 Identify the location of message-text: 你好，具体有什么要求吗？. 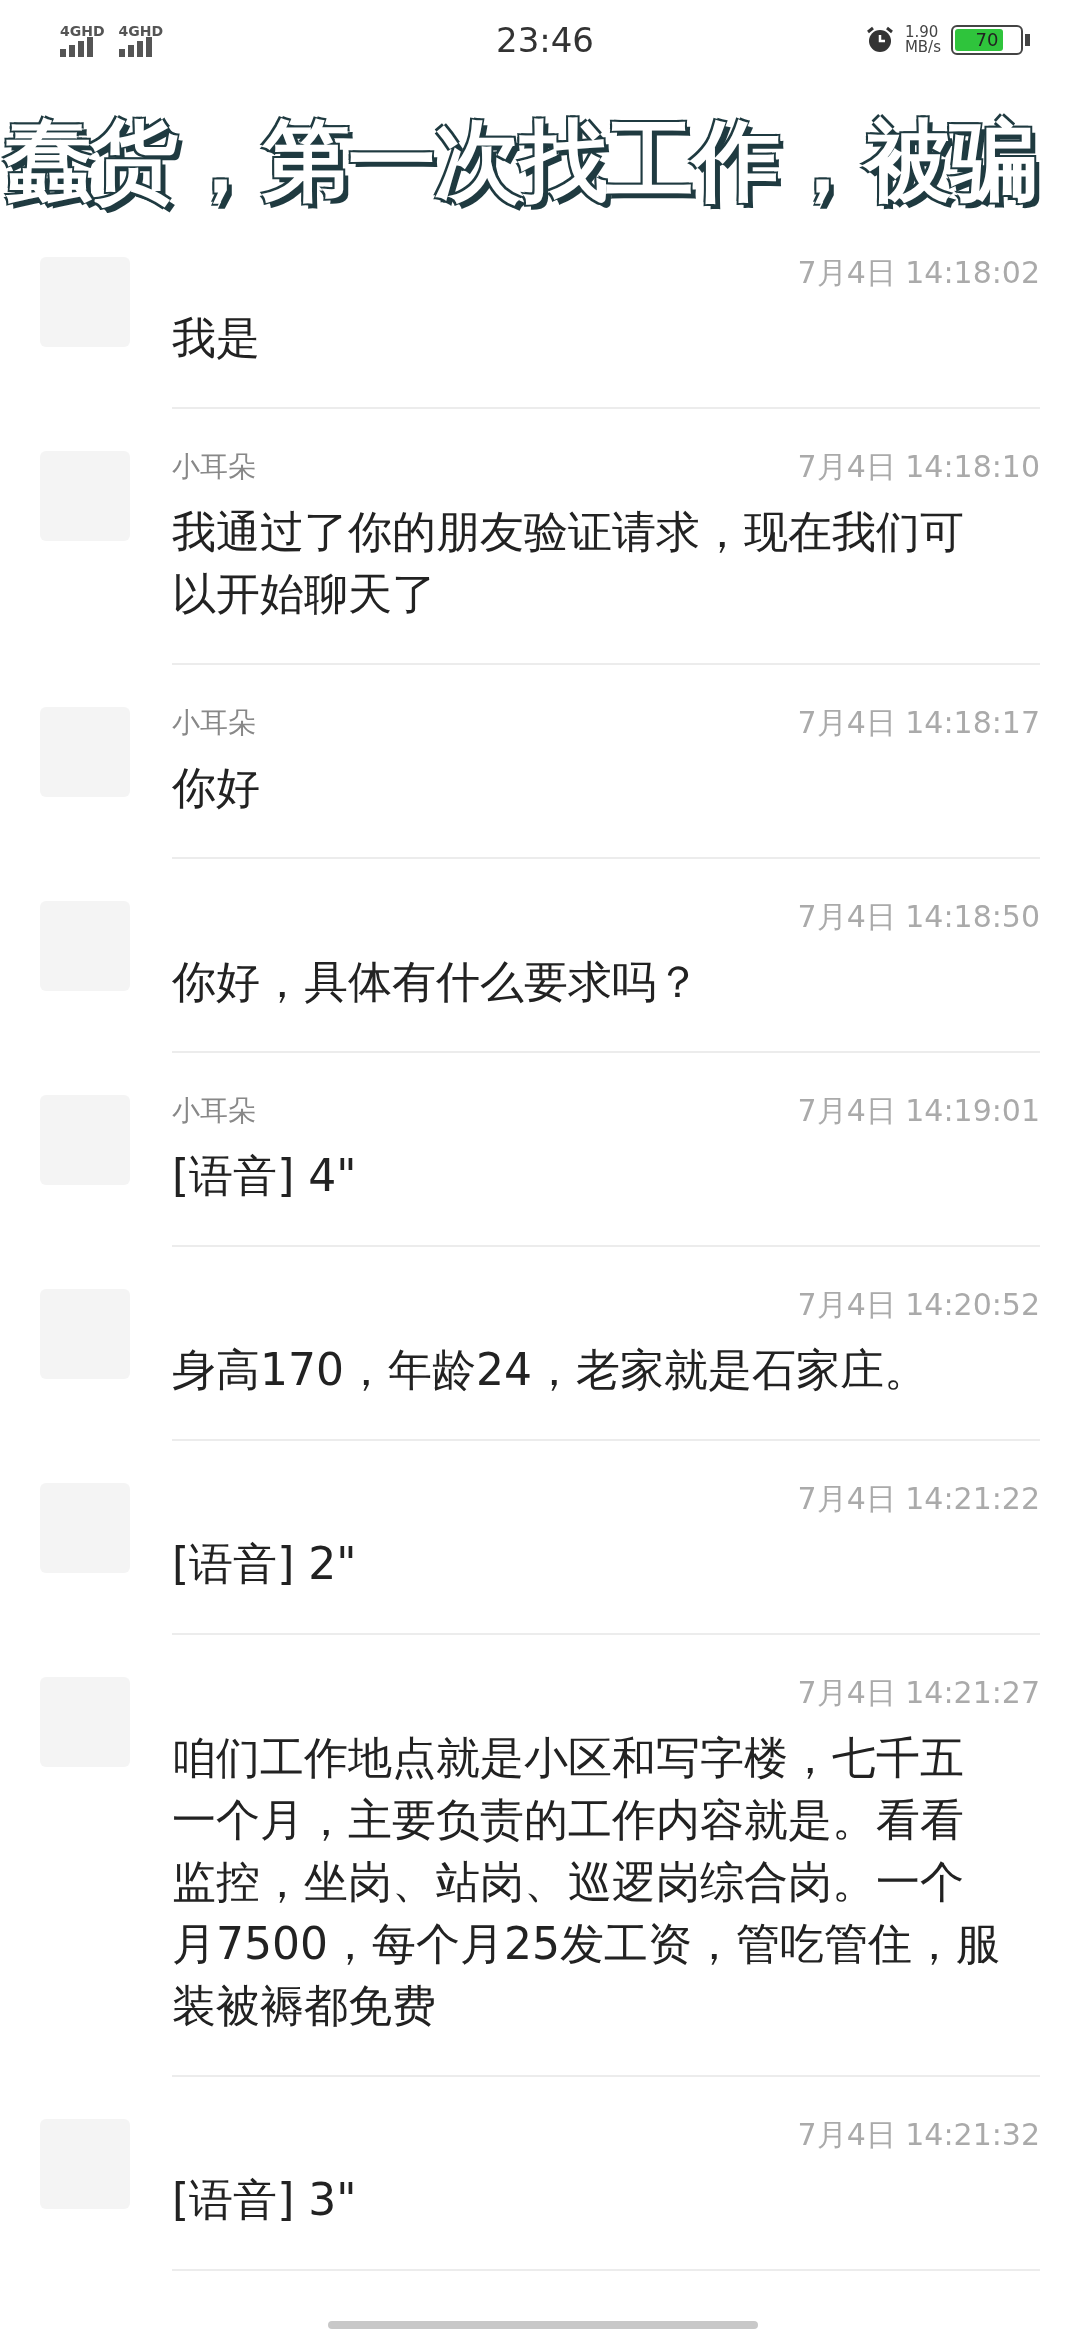
(436, 982).